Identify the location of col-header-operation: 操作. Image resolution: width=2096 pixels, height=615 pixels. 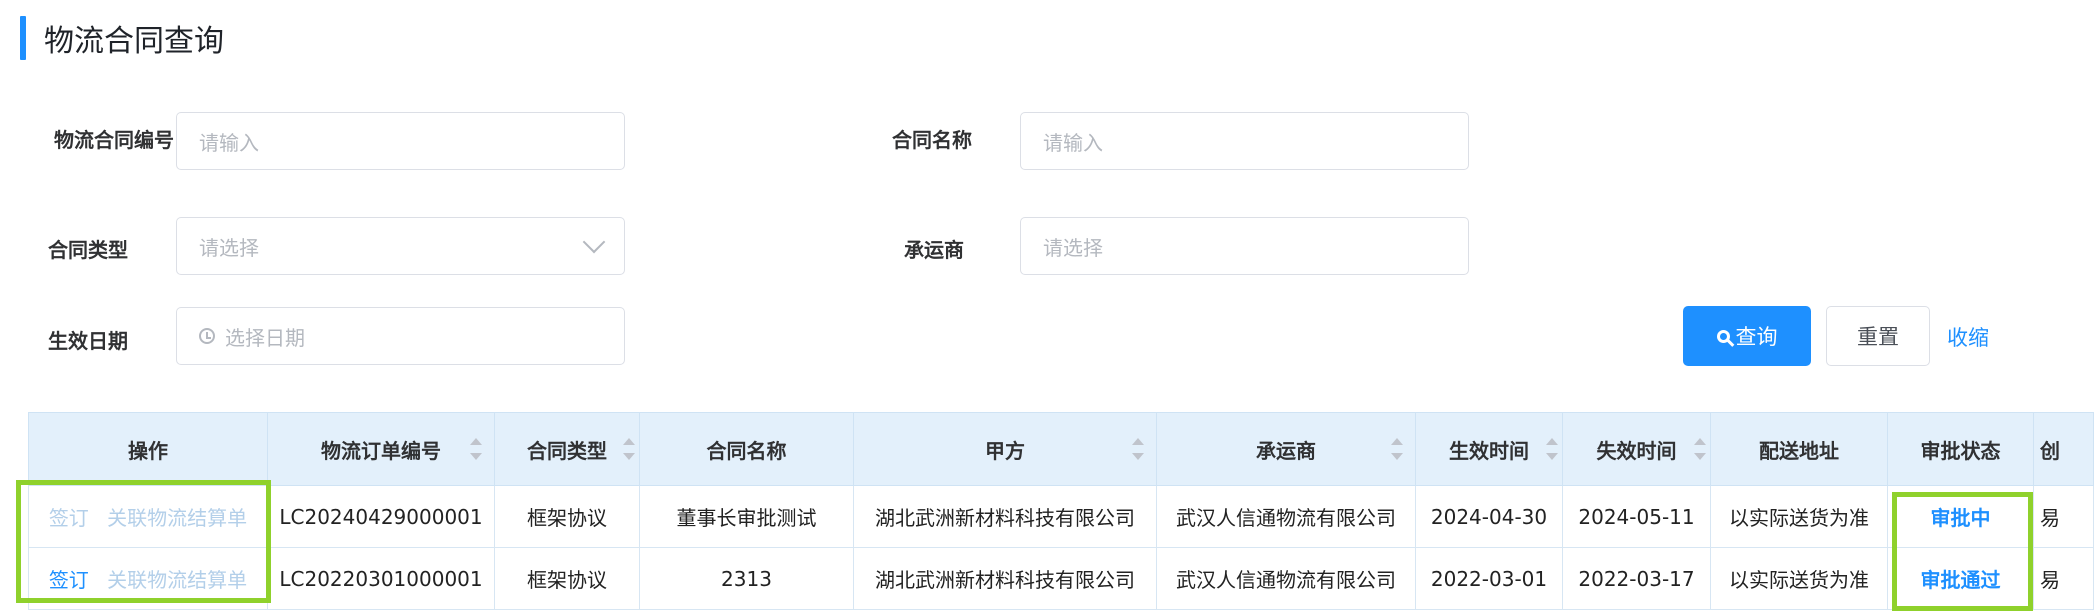
(148, 449).